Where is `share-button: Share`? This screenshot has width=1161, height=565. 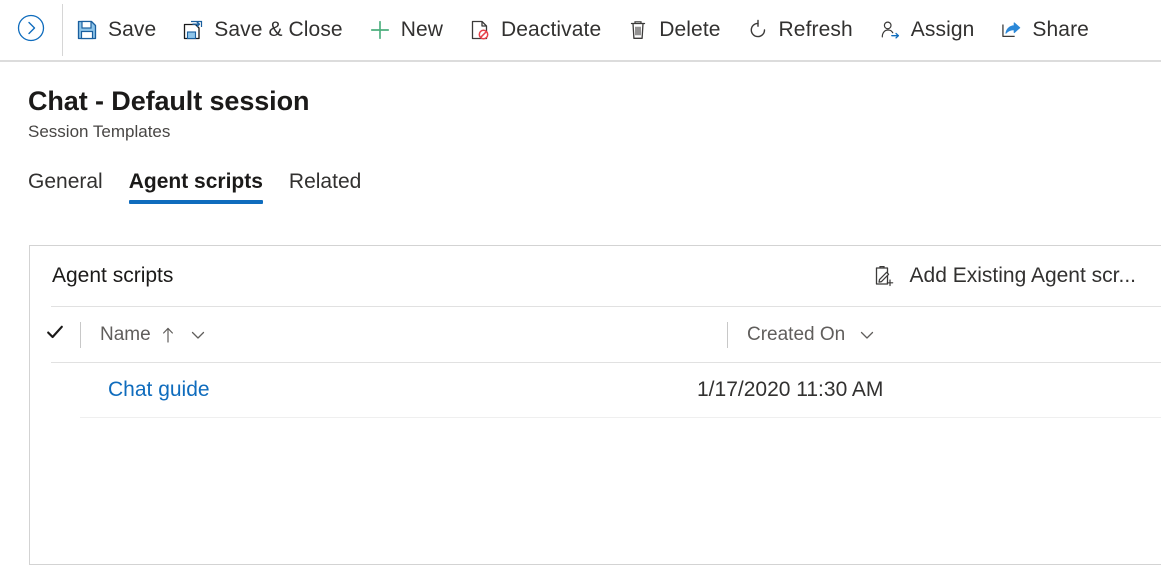
share-button: Share is located at coordinates (1044, 30).